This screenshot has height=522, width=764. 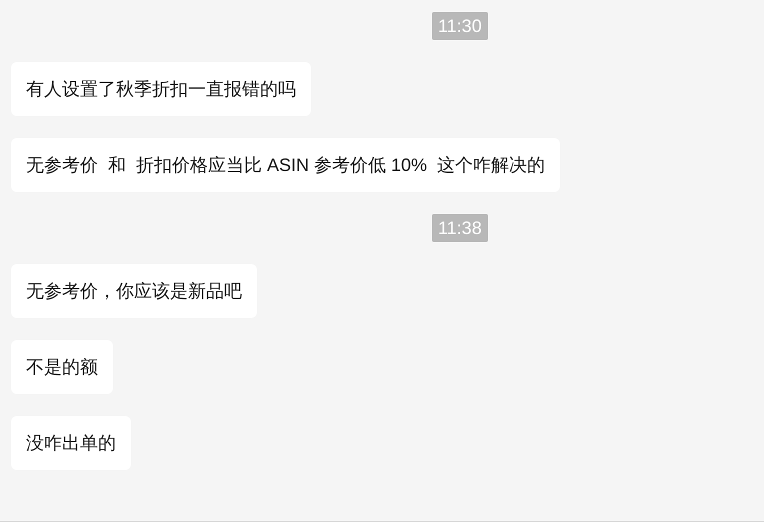 I want to click on message-bubble: 不是的额, so click(x=62, y=367).